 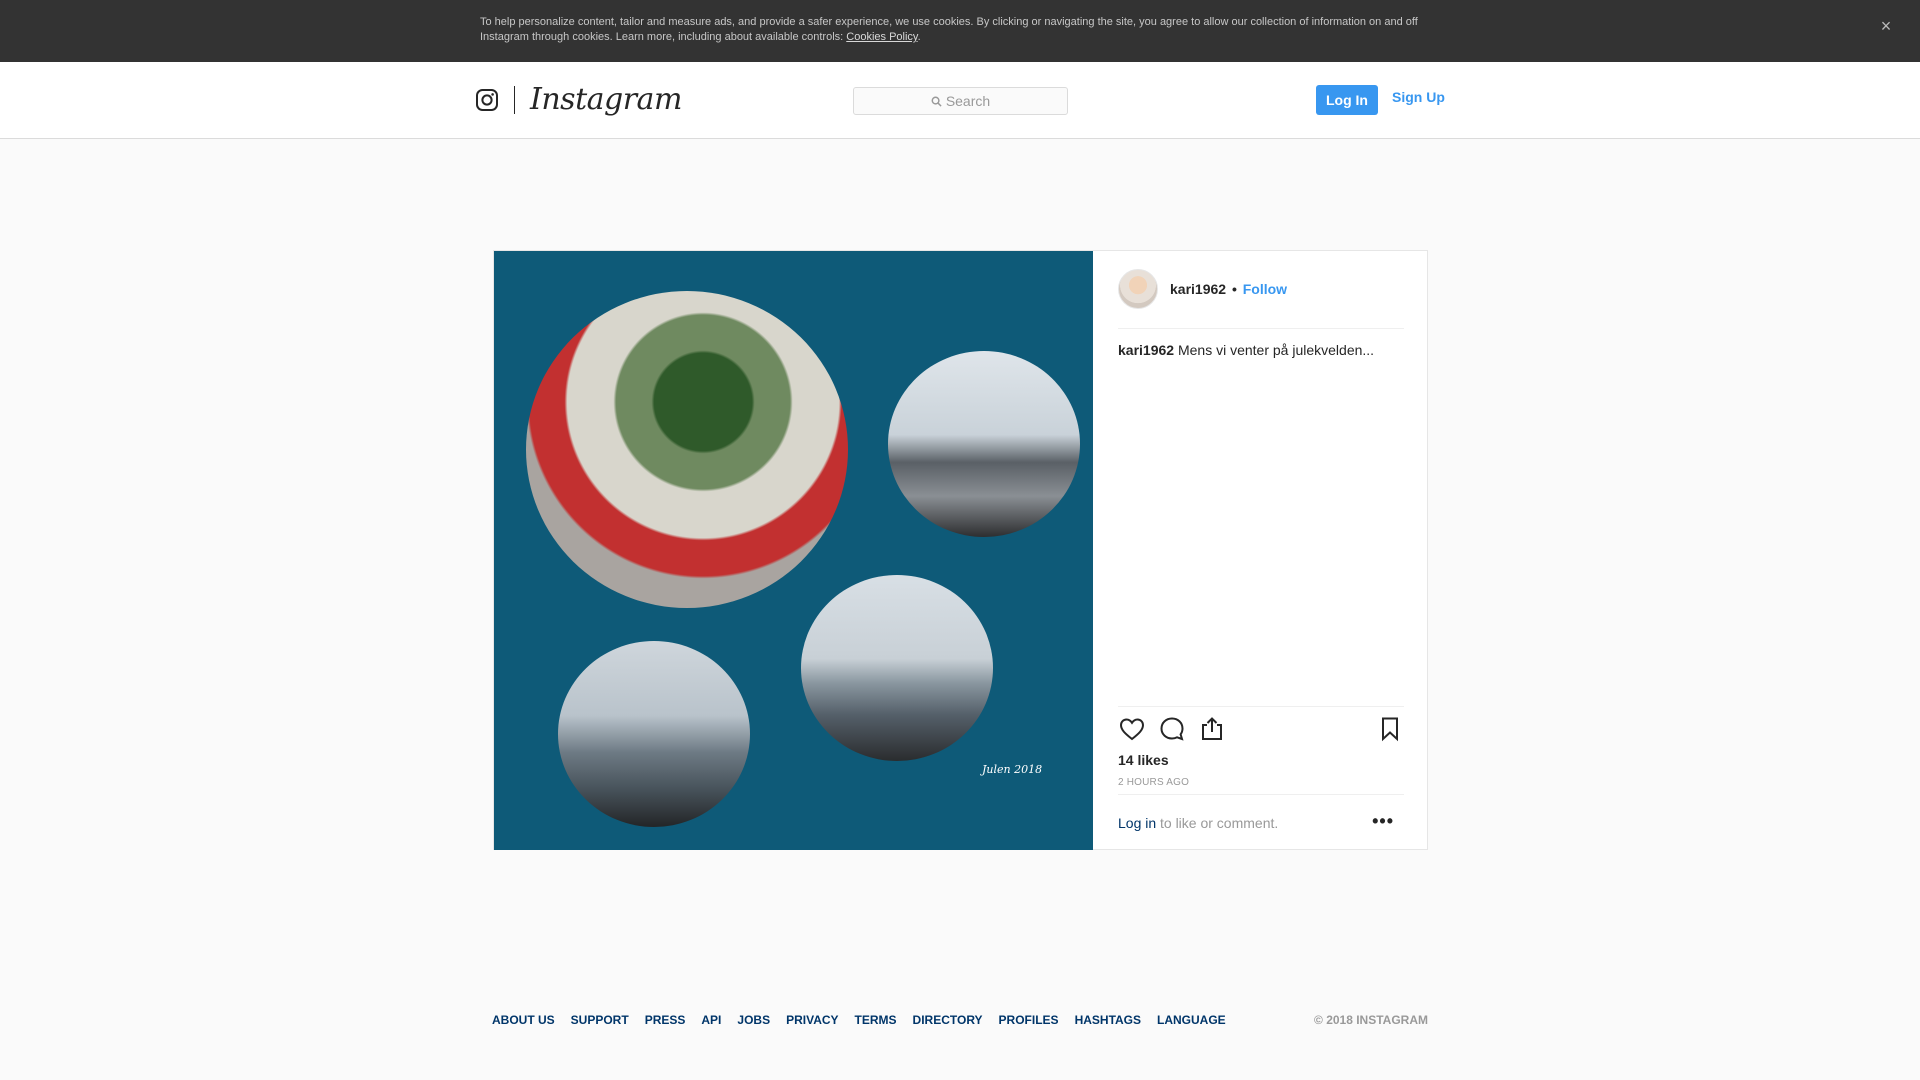 What do you see at coordinates (1198, 289) in the screenshot?
I see `post-username: kari1962` at bounding box center [1198, 289].